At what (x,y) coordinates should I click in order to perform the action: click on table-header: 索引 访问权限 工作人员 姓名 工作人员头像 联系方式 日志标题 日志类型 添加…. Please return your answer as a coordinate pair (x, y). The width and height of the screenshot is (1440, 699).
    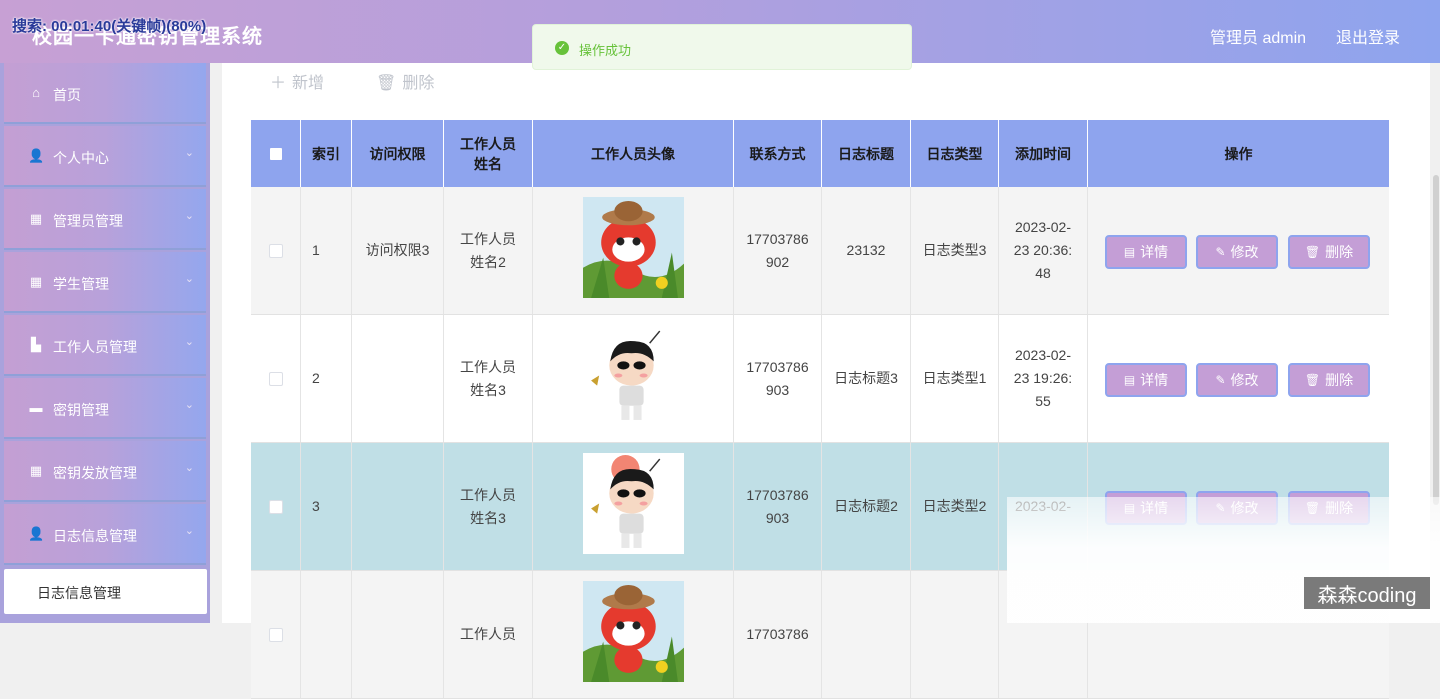
    Looking at the image, I should click on (820, 153).